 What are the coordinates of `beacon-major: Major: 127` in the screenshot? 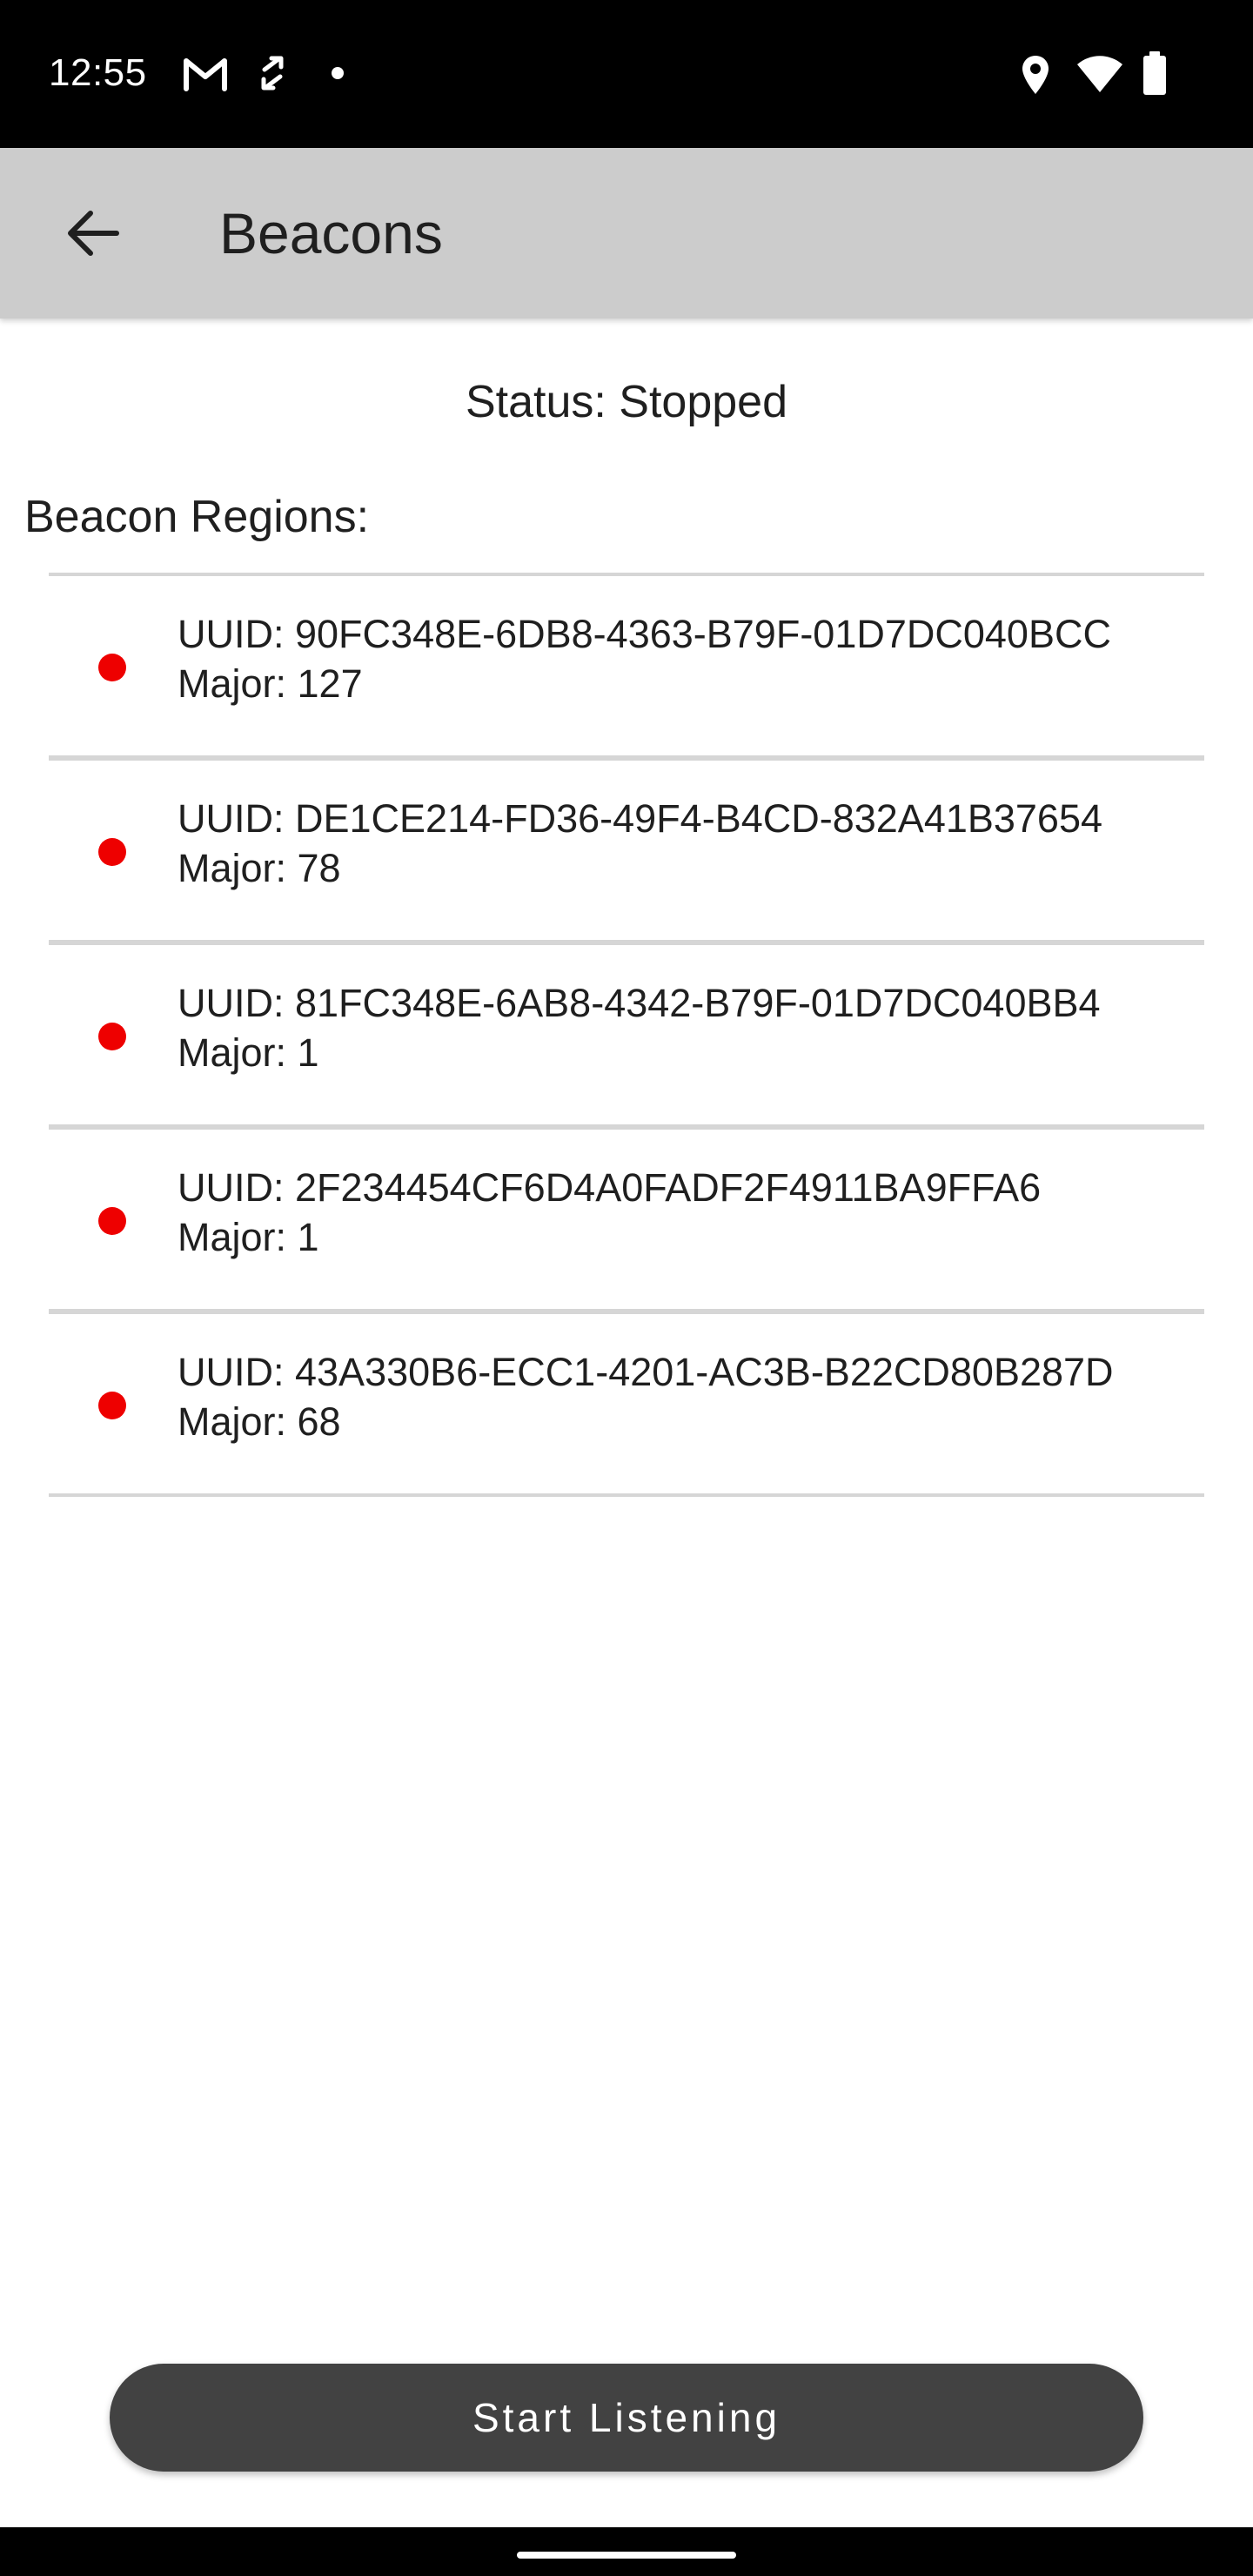 It's located at (270, 683).